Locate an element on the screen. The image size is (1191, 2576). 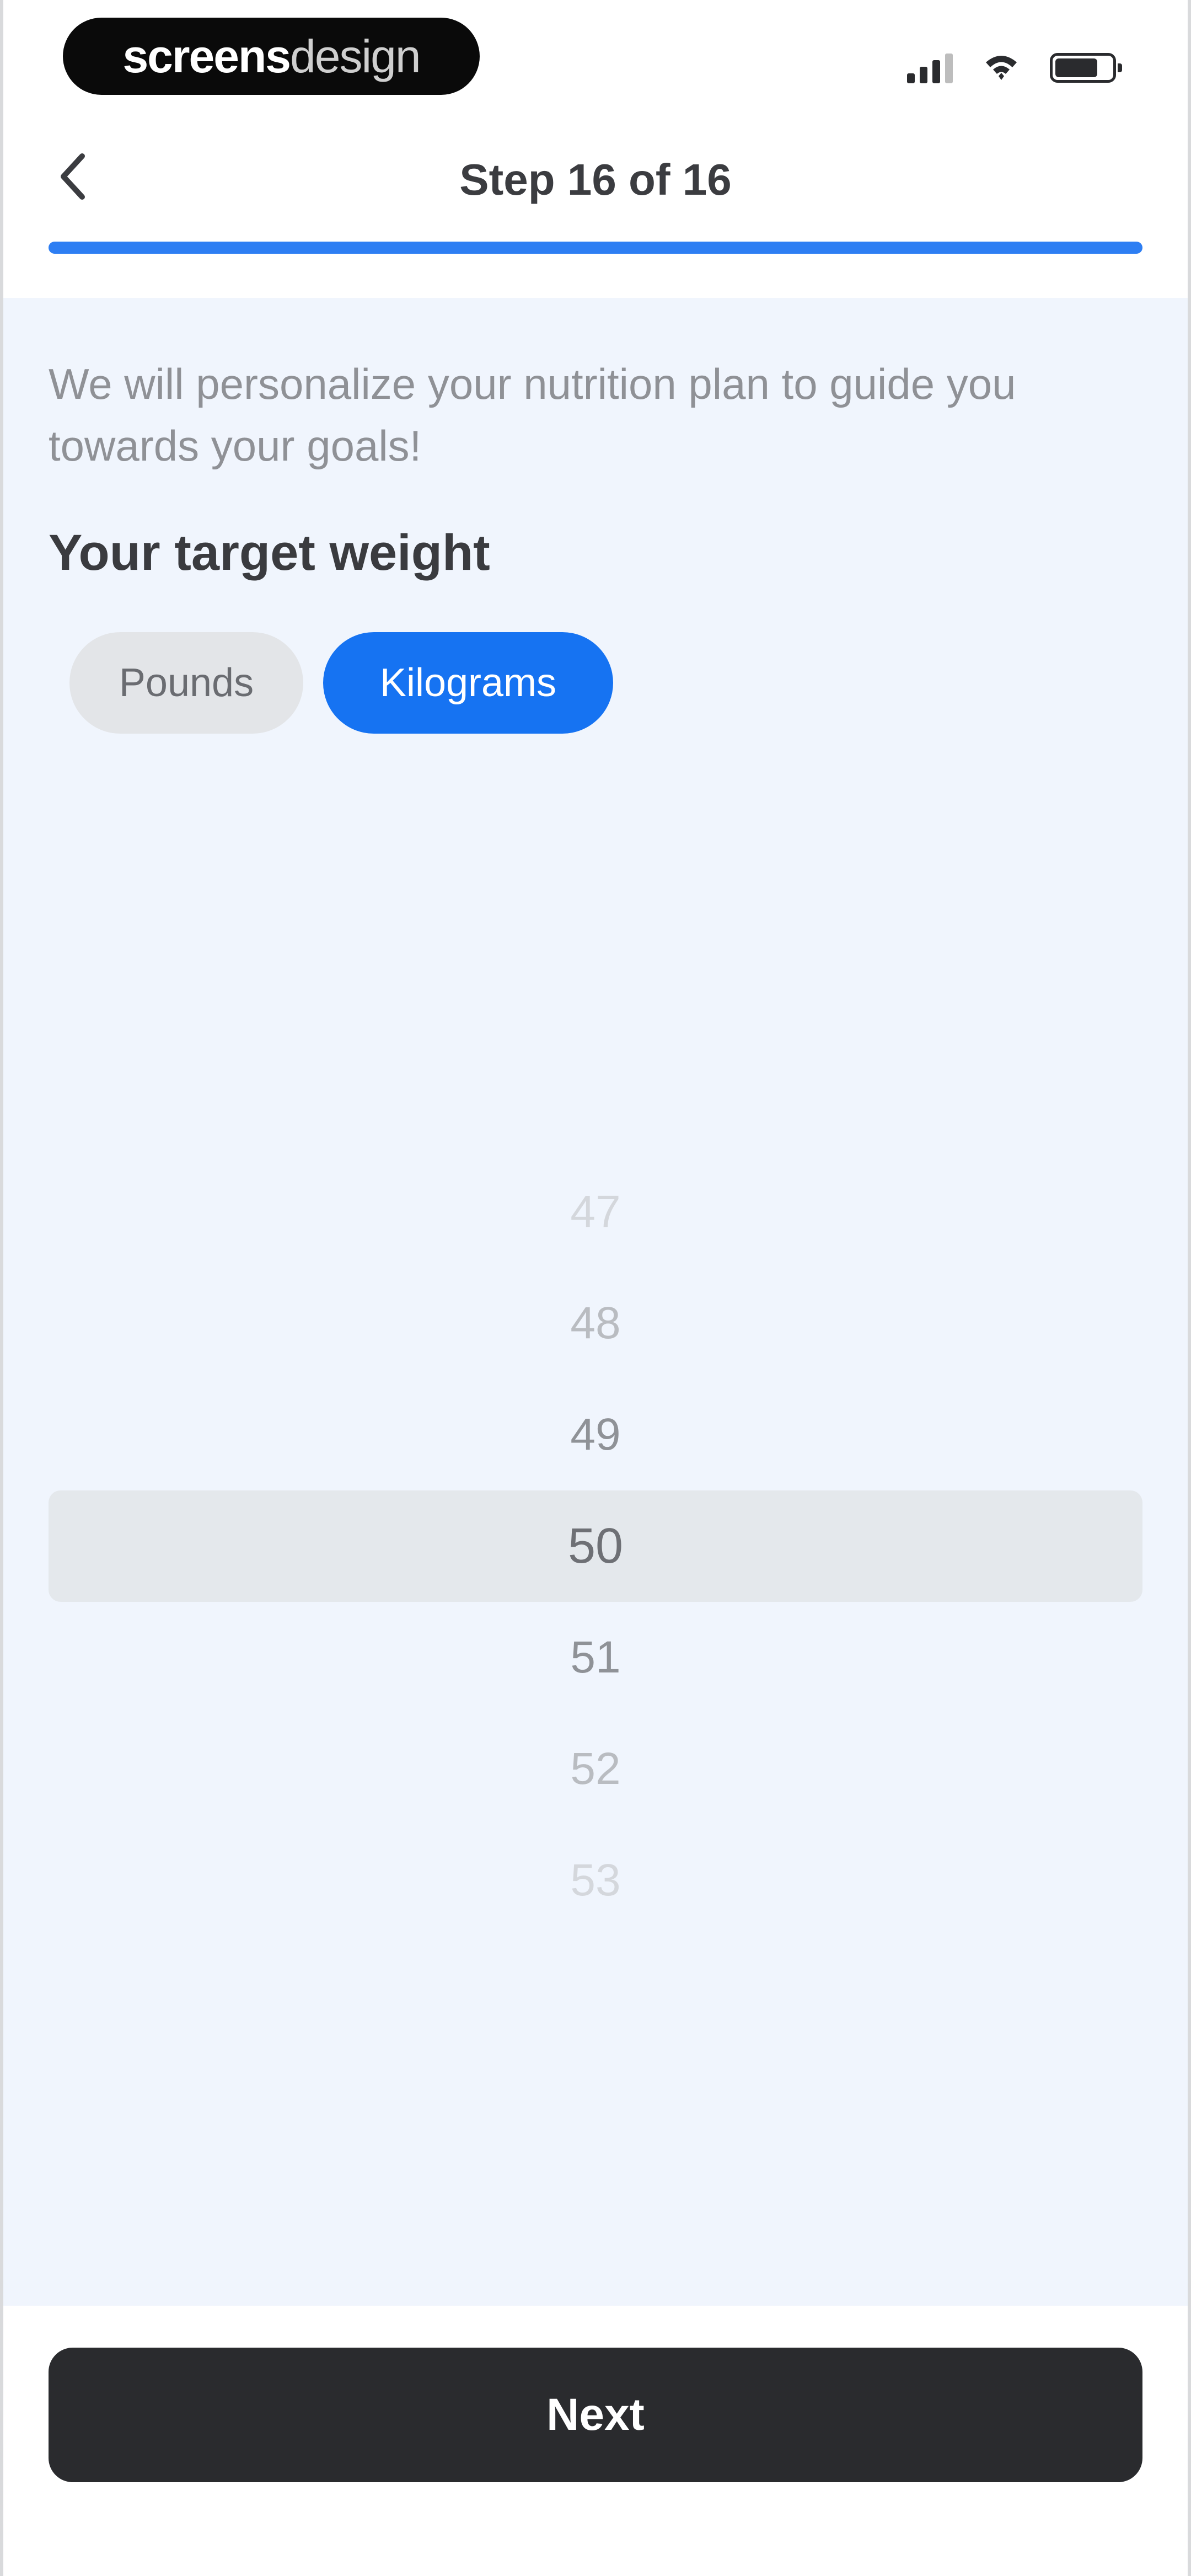
progress-bar-fill is located at coordinates (595, 248).